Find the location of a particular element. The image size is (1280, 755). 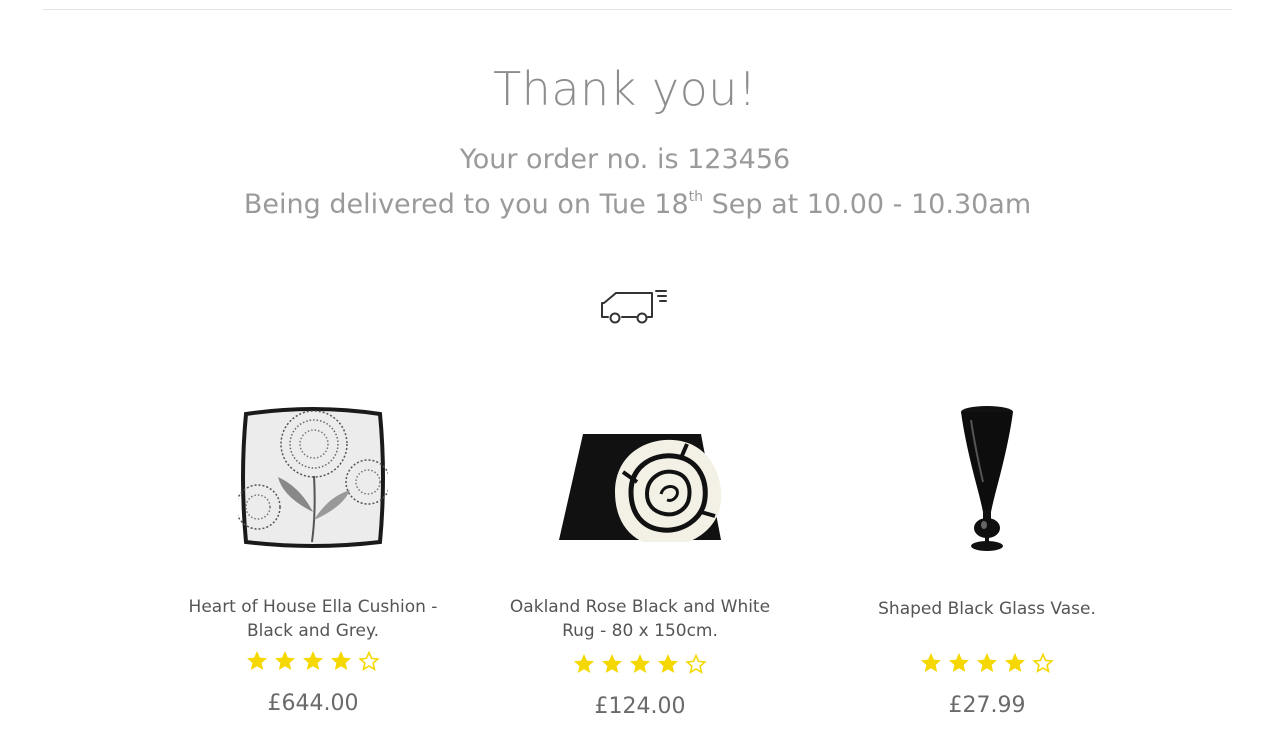

delivery-date-suffix: th is located at coordinates (696, 197).